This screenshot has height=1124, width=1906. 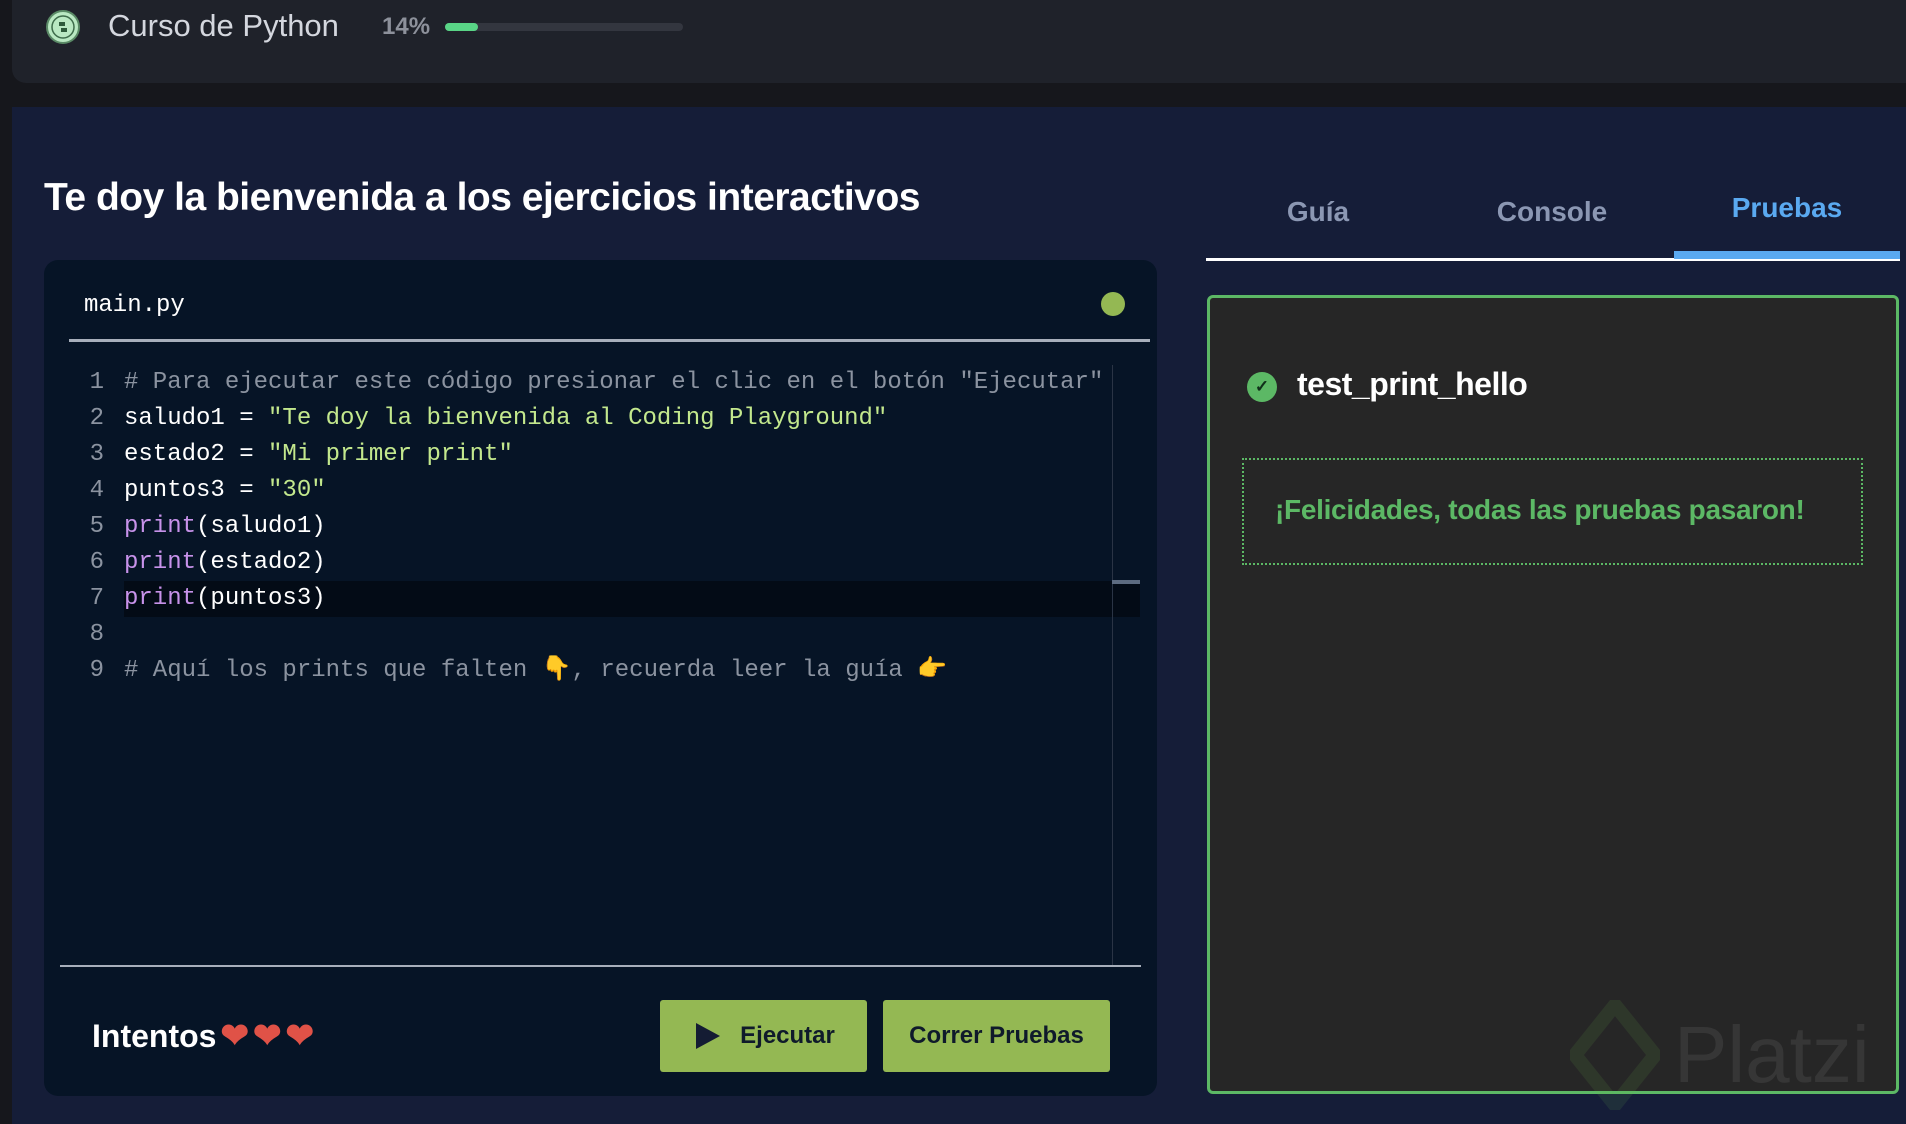 I want to click on editor-scrollbar-thumb, so click(x=1126, y=582).